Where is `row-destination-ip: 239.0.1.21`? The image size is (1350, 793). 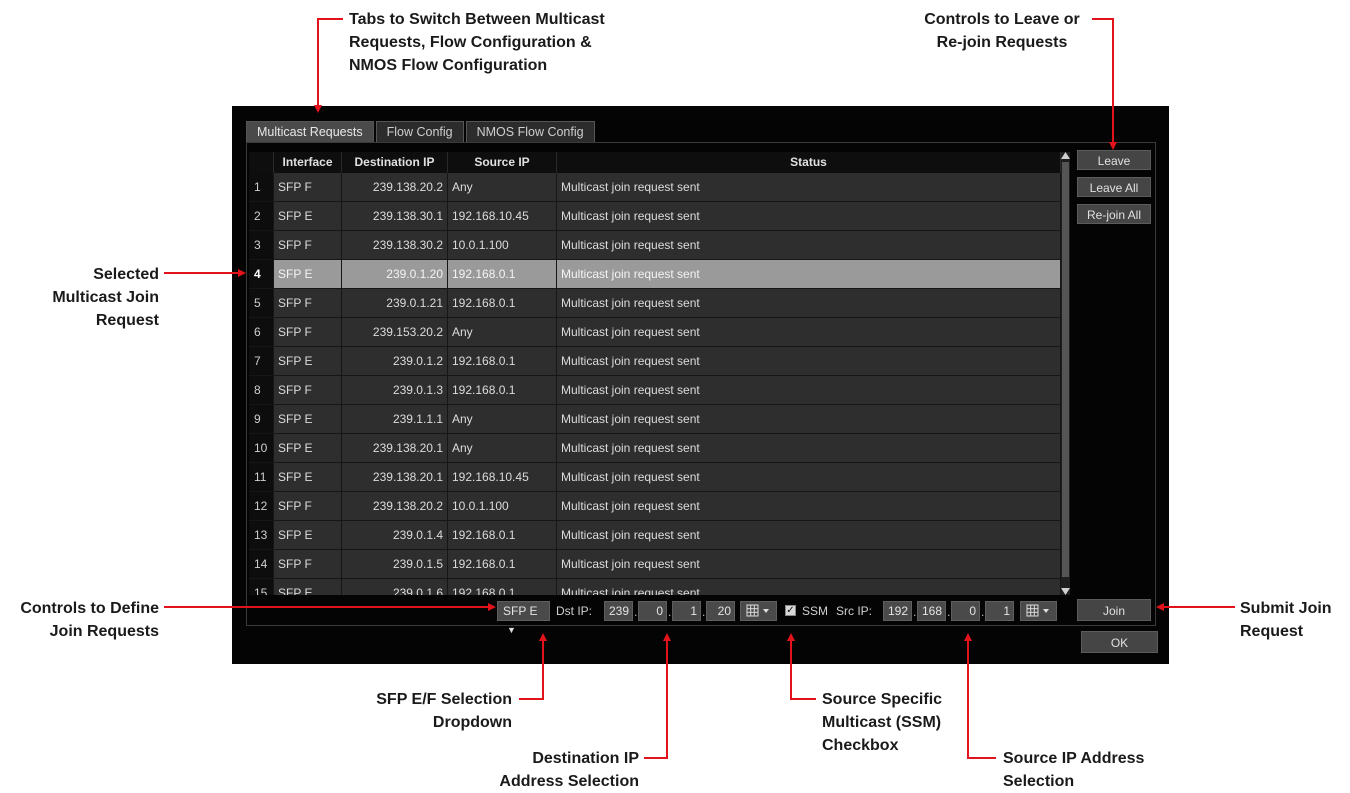 row-destination-ip: 239.0.1.21 is located at coordinates (395, 303).